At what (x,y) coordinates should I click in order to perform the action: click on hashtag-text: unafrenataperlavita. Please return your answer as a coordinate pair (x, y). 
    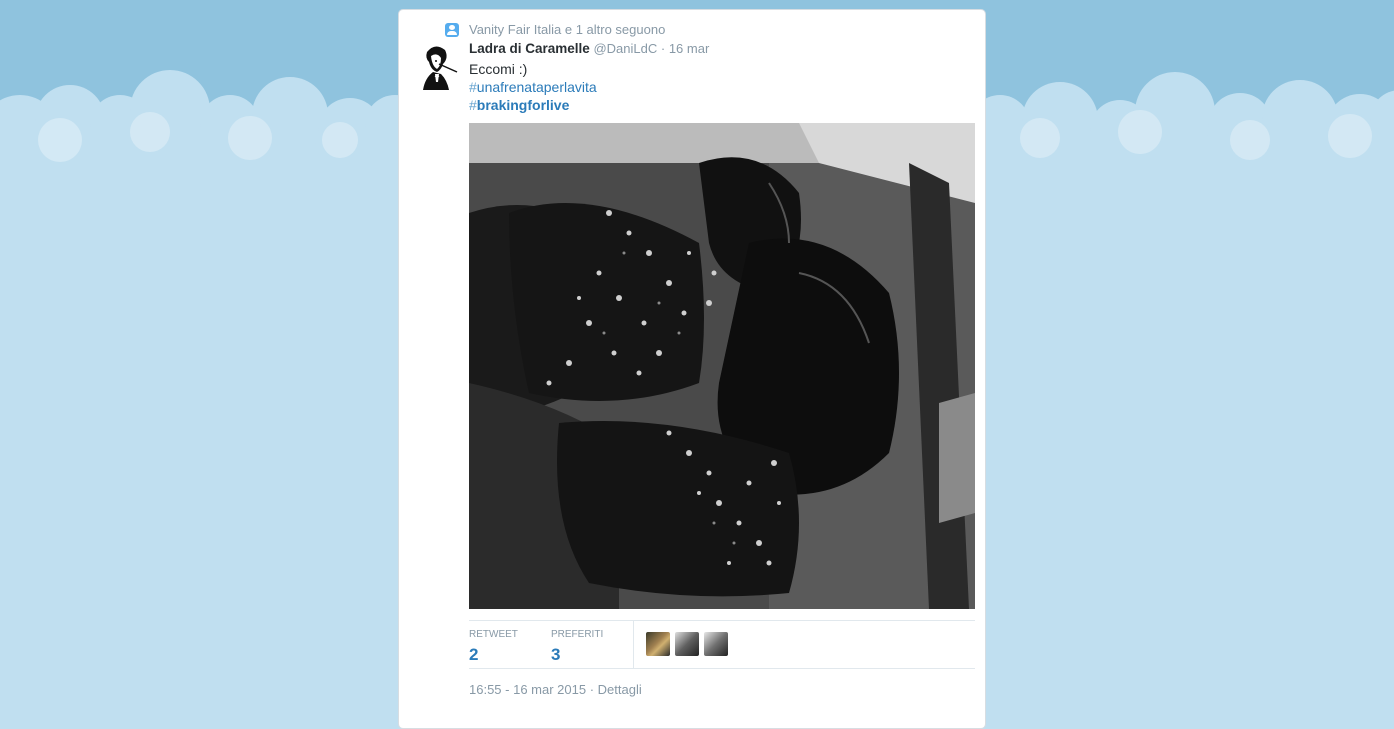
    Looking at the image, I should click on (536, 87).